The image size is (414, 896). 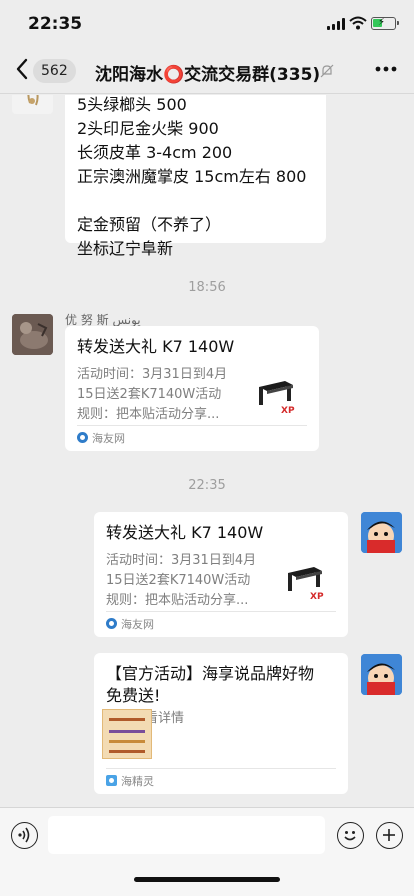 I want to click on chat-title: 沈阳海水⭕交流交易群(335), so click(x=208, y=75).